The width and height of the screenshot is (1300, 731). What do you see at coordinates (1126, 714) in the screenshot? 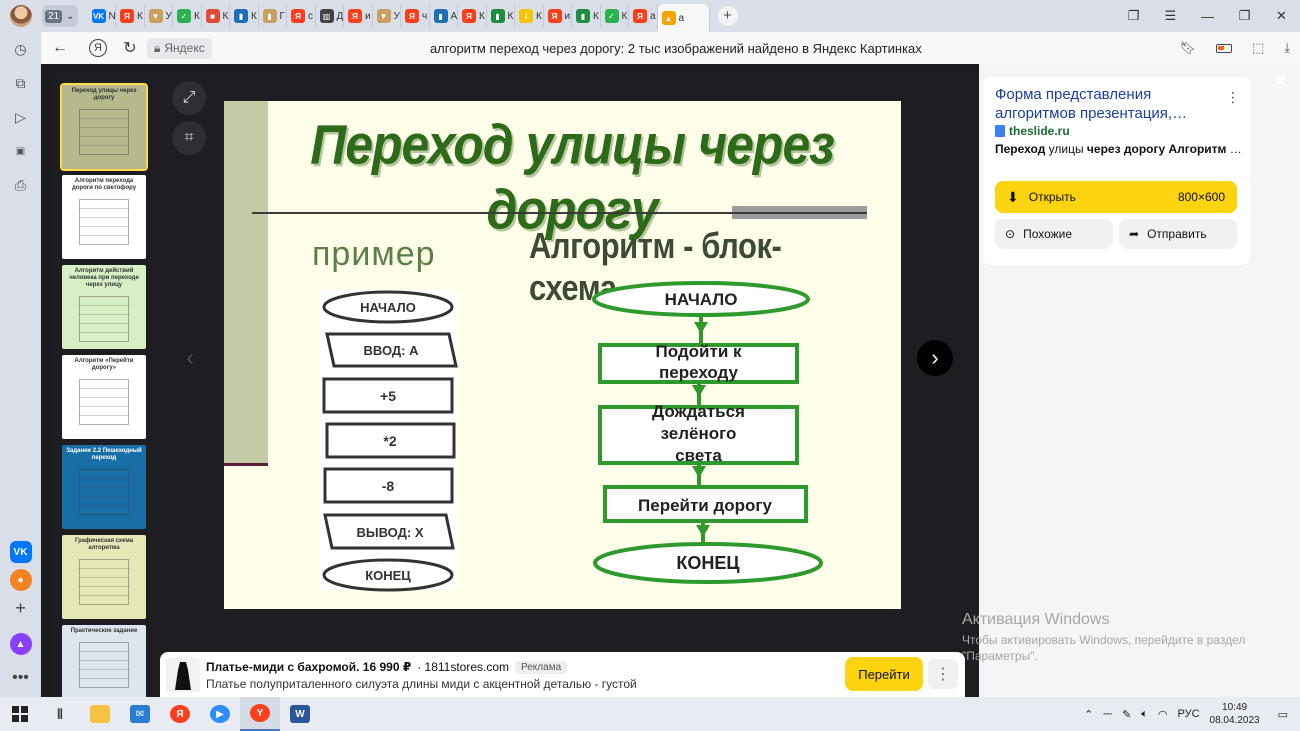
I see `pen-icon: ✎` at bounding box center [1126, 714].